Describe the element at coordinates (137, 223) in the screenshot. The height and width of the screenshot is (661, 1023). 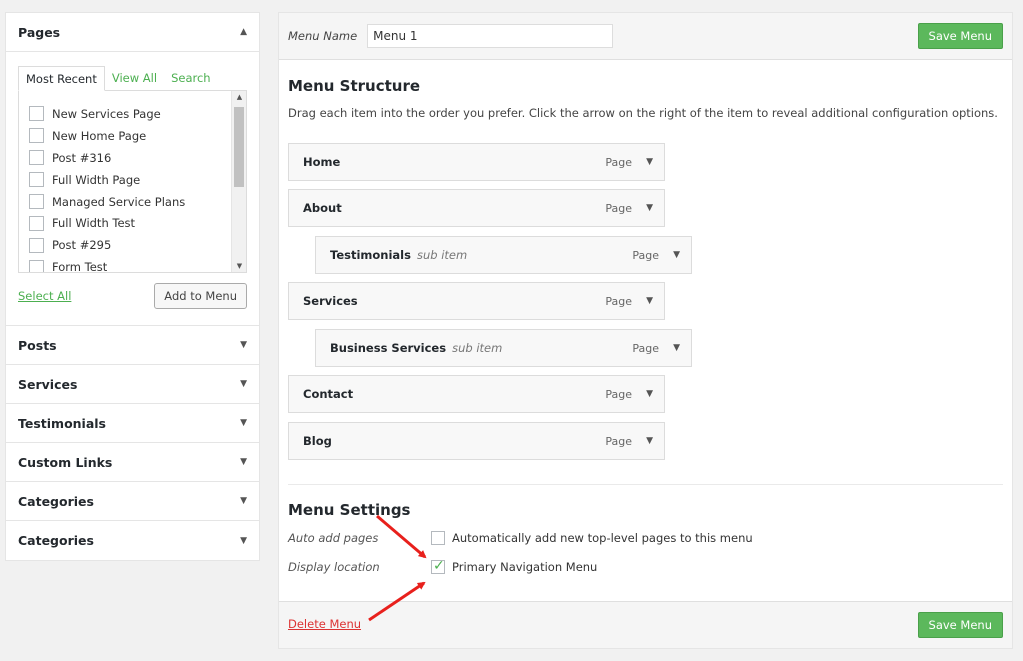
I see `list-item: Full Width Test` at that location.